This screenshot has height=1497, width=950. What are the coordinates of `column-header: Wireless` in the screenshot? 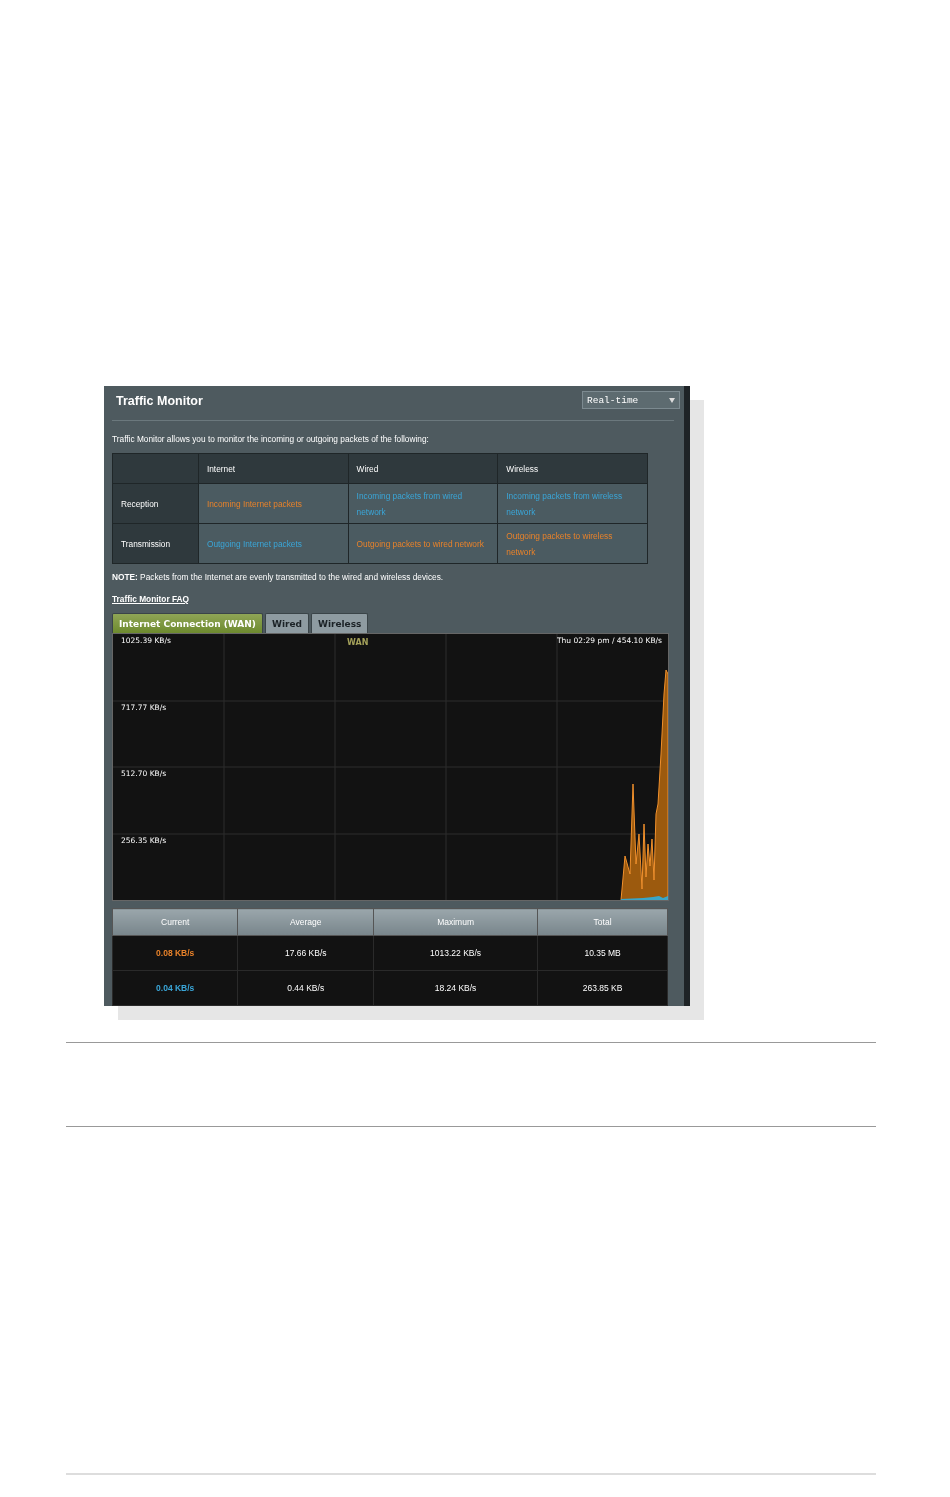 It's located at (572, 468).